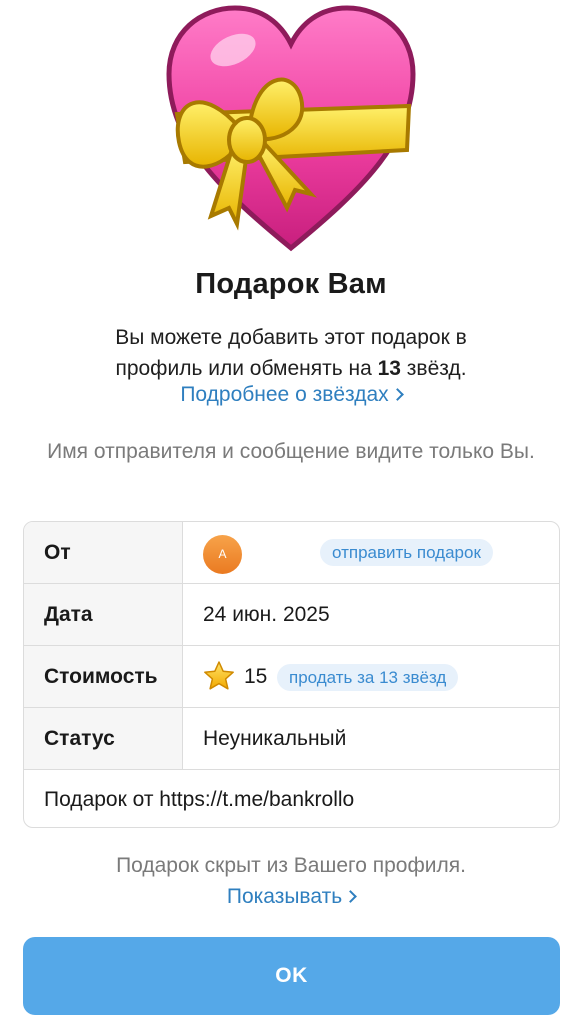  I want to click on gift-title: Подарок Вам, so click(291, 284).